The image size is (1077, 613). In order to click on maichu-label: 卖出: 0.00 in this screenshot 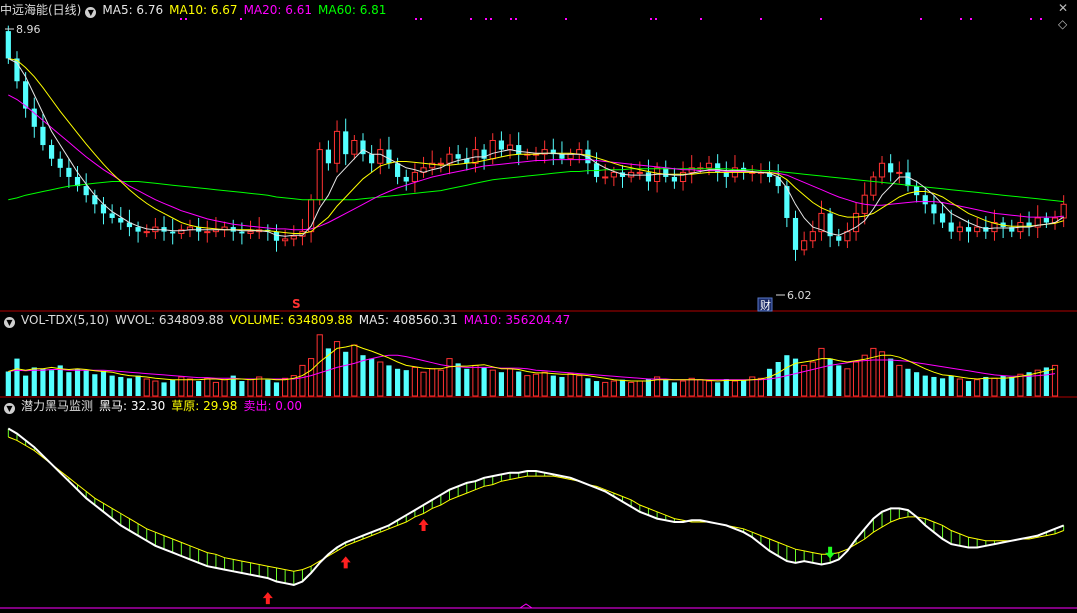, I will do `click(273, 406)`.